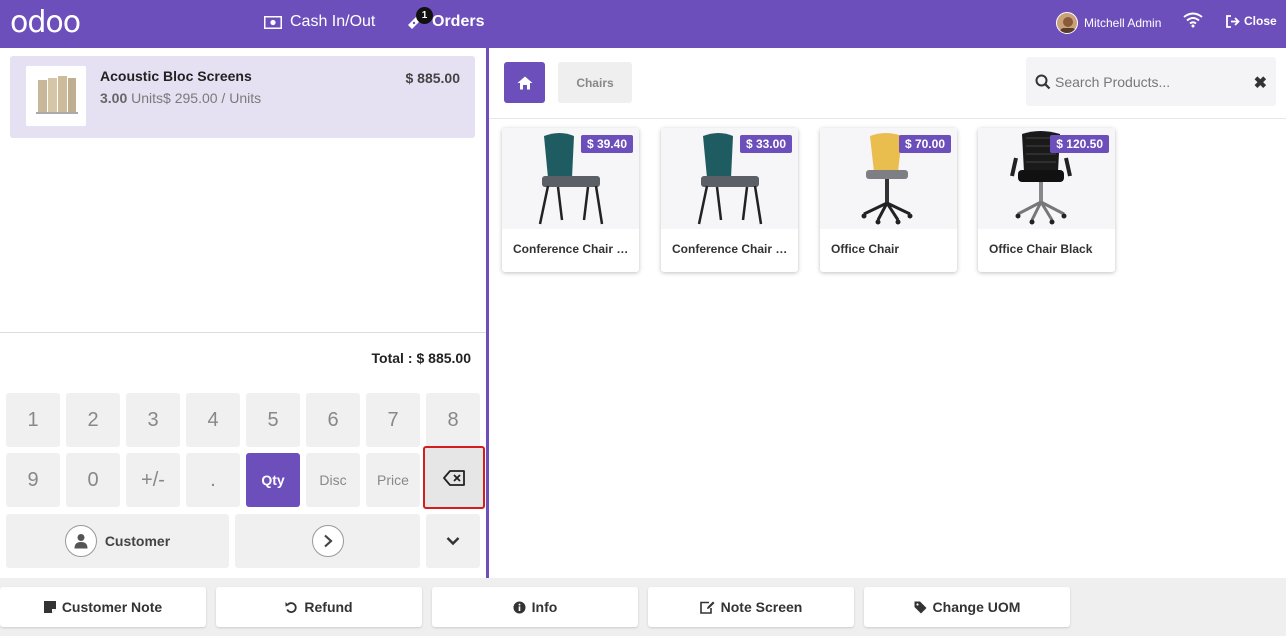 The image size is (1286, 636). Describe the element at coordinates (93, 420) in the screenshot. I see `numpad-key-2: 2` at that location.